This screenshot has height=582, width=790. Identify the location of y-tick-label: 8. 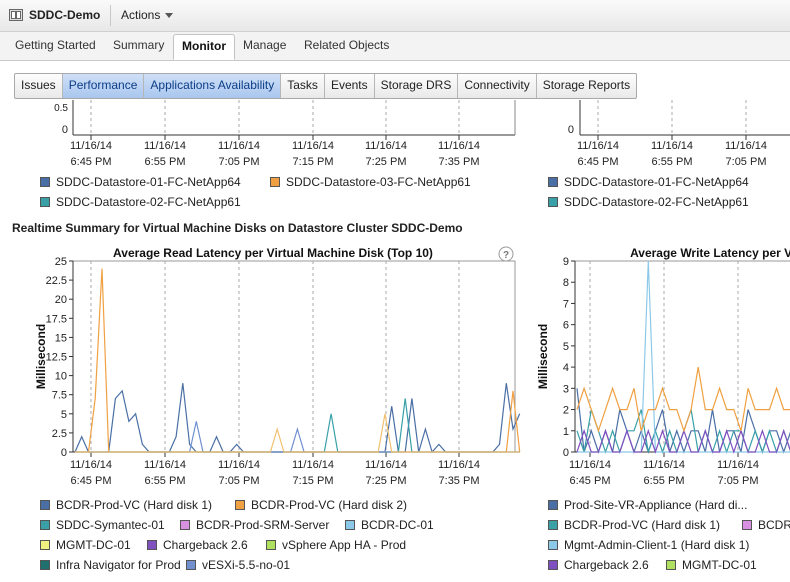
(566, 283).